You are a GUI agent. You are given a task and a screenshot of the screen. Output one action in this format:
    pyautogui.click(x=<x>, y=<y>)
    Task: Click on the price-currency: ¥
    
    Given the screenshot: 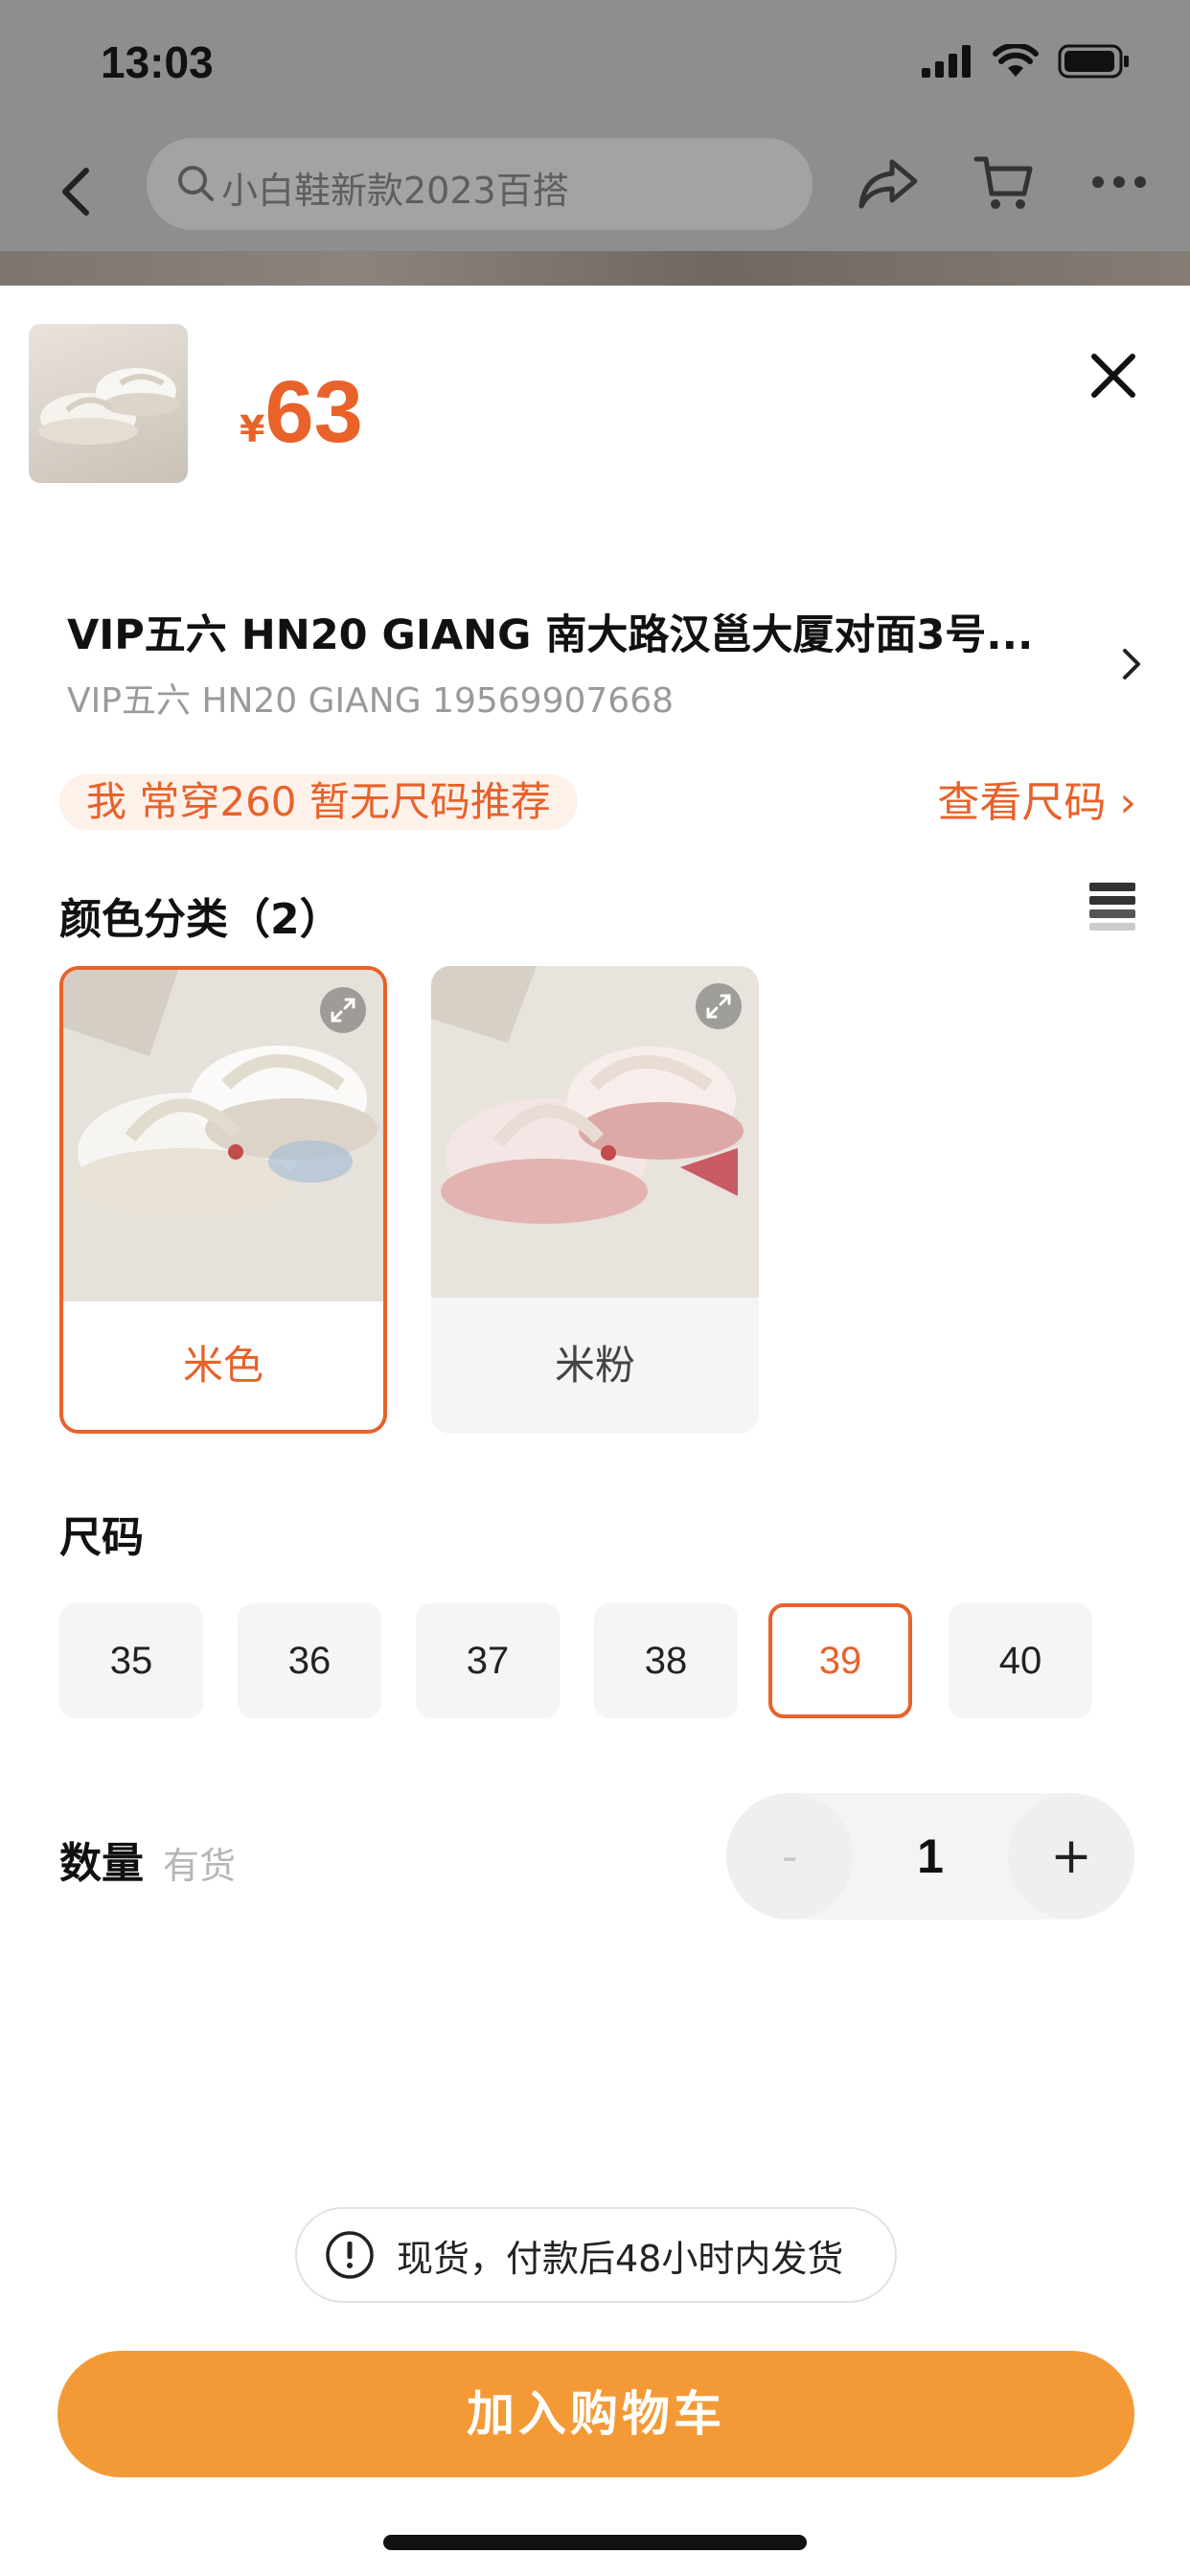 What is the action you would take?
    pyautogui.click(x=253, y=429)
    